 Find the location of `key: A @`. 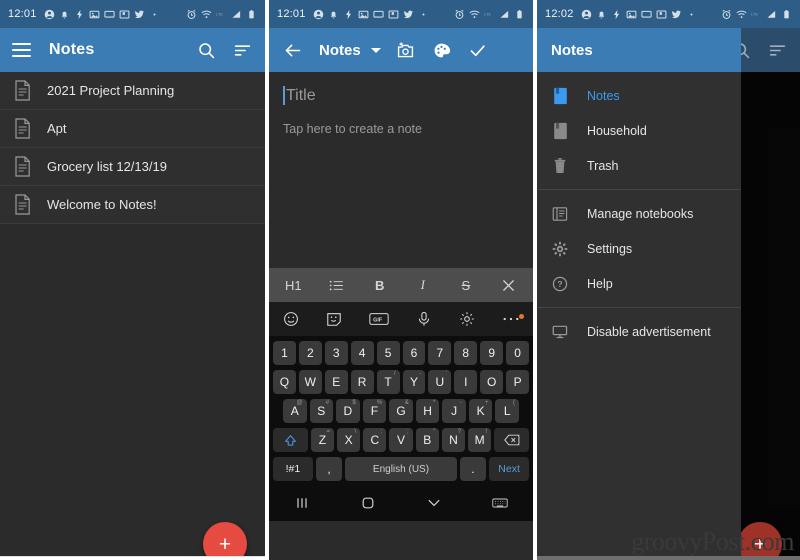

key: A @ is located at coordinates (294, 411).